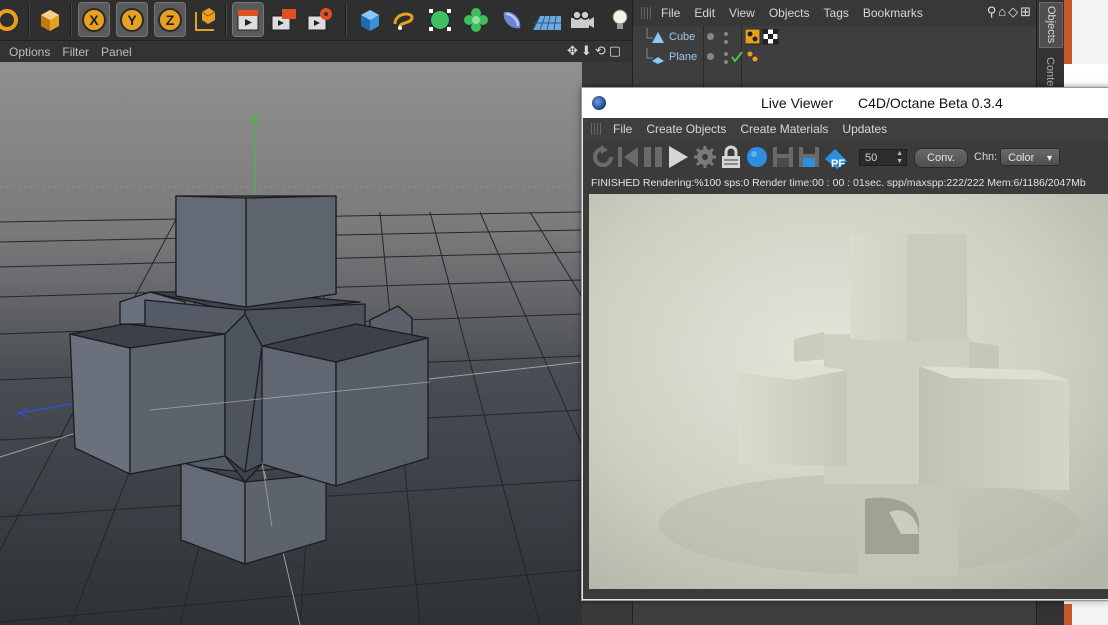 This screenshot has width=1108, height=625. I want to click on back-icon: ◇, so click(1014, 11).